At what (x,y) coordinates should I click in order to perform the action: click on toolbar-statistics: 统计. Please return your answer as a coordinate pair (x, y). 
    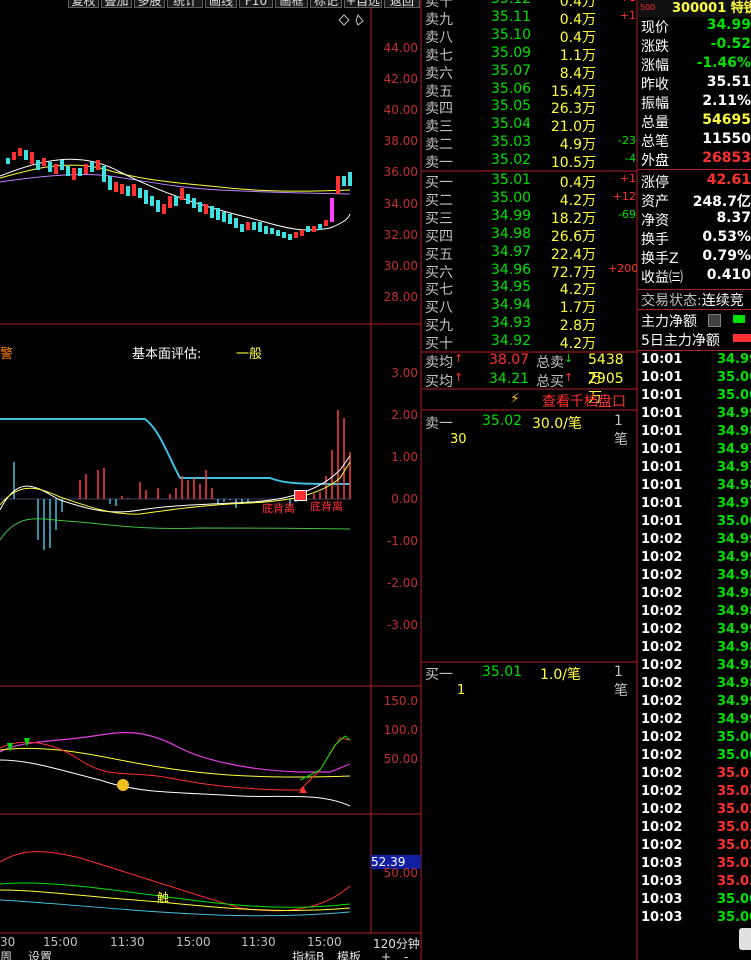
    Looking at the image, I should click on (185, 4).